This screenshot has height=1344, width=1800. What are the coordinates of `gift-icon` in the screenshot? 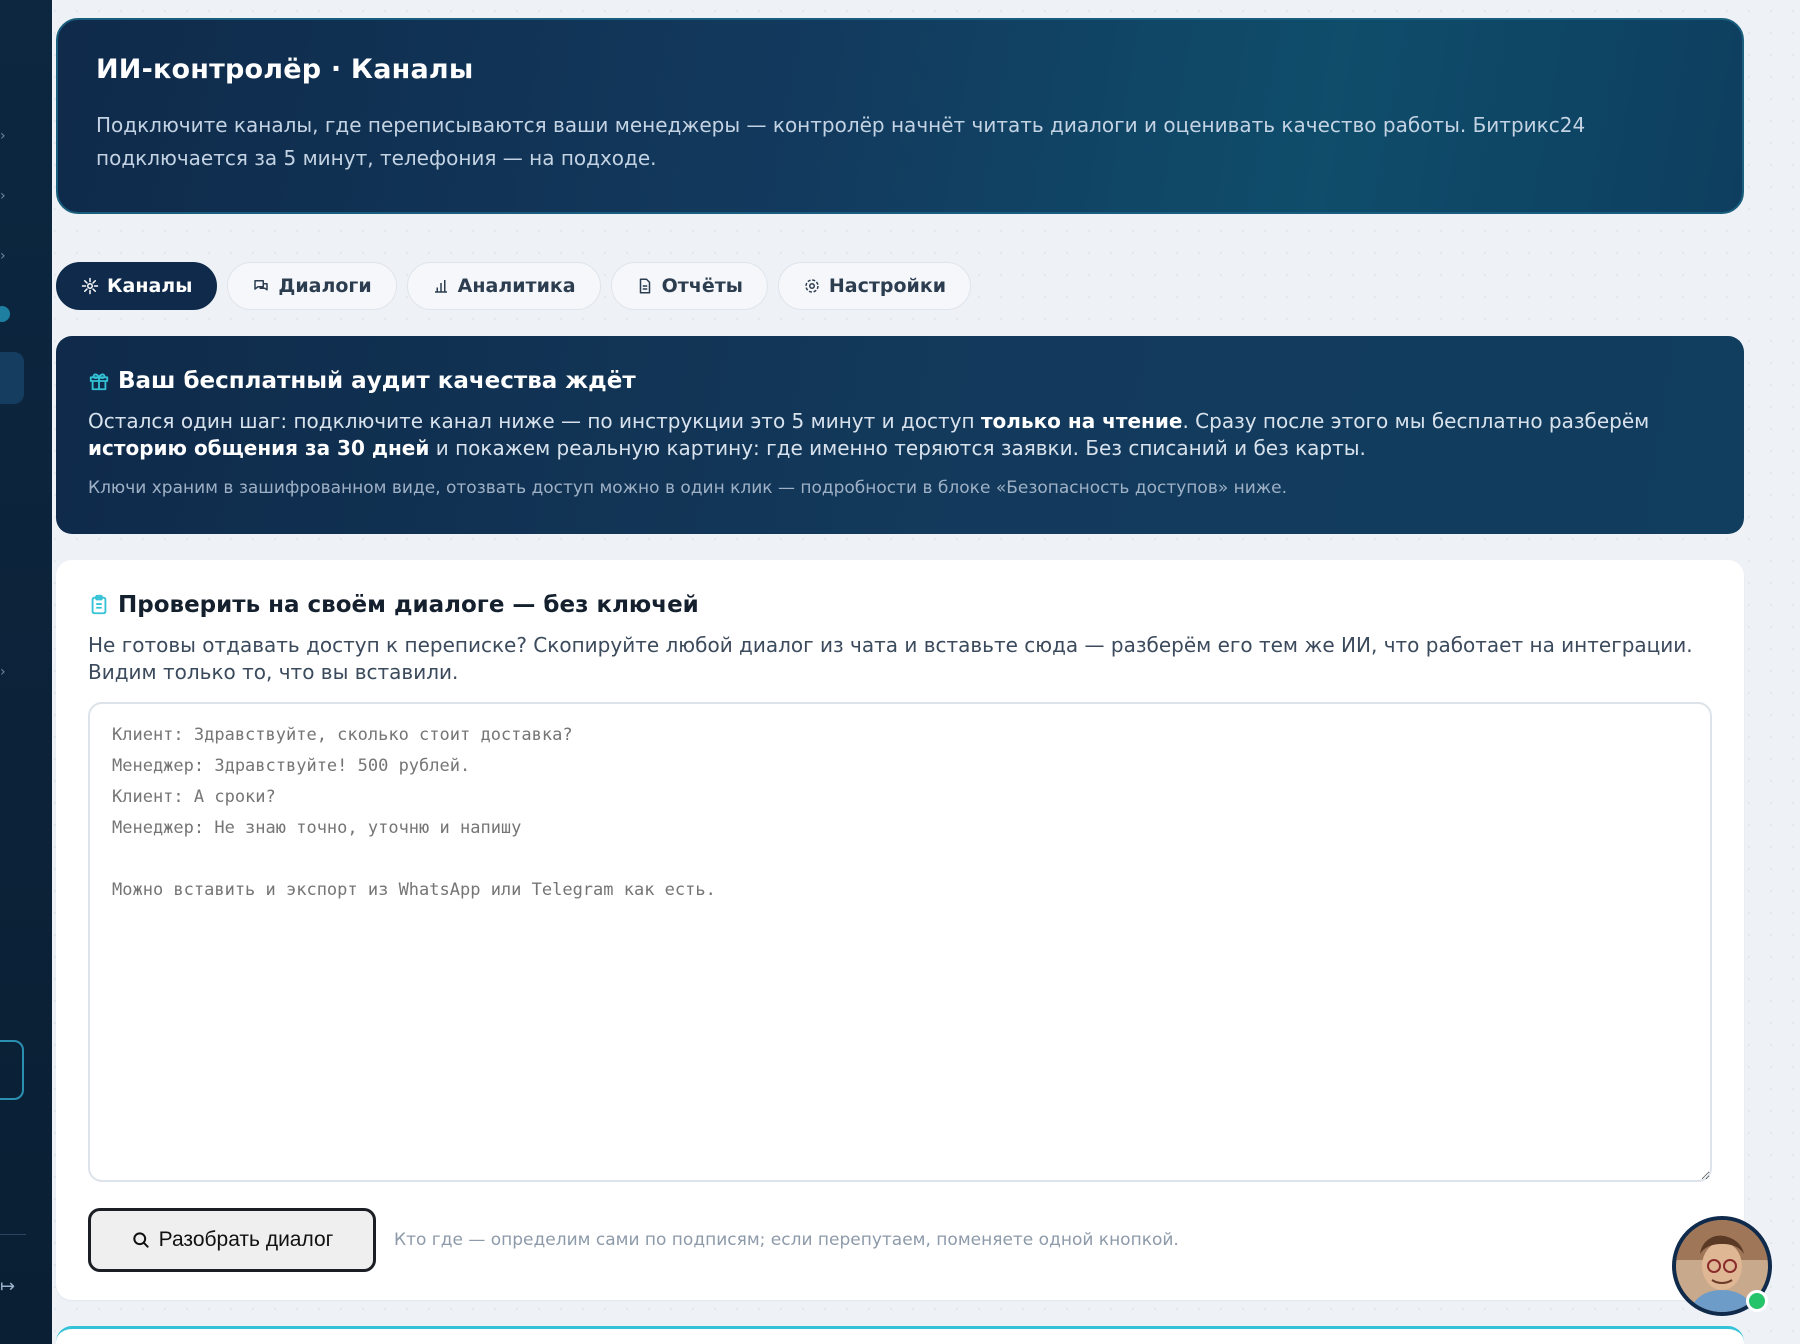 It's located at (99, 382).